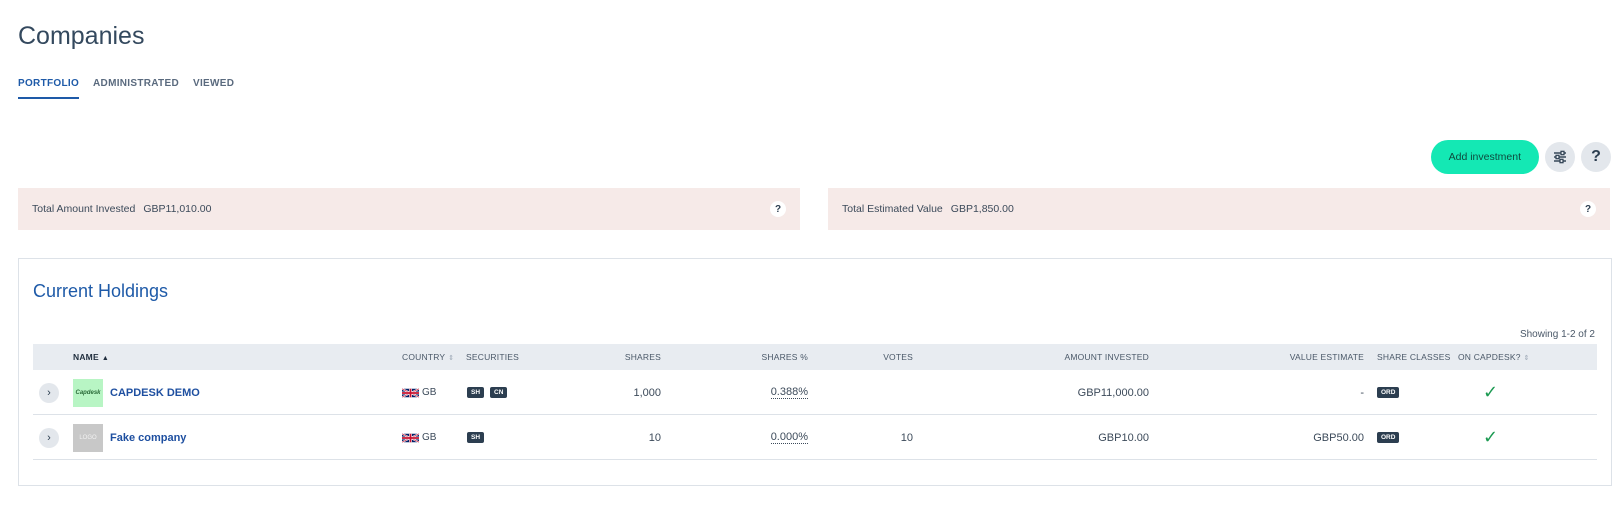 The image size is (1619, 508). I want to click on shares-value: 1,000, so click(647, 392).